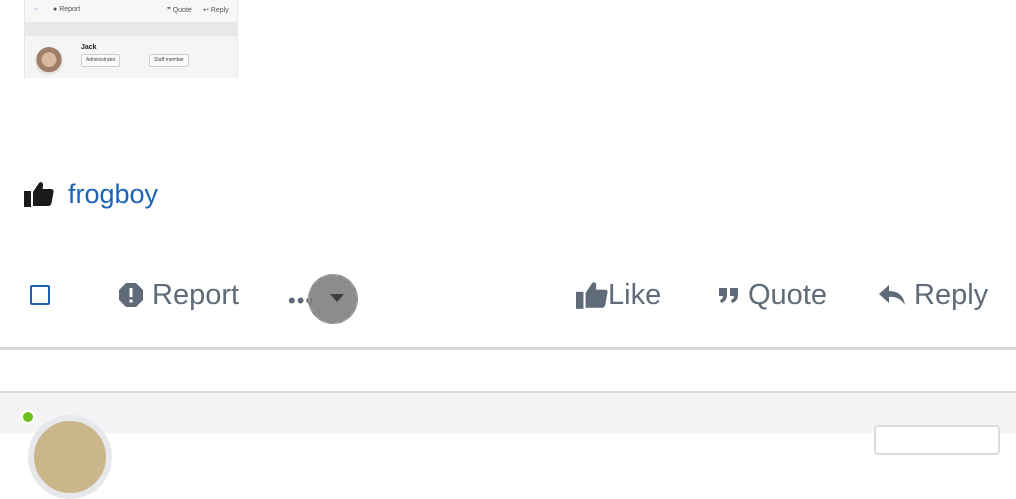 The image size is (1016, 499). I want to click on thumbnail-quote: ❞ Quote, so click(179, 10).